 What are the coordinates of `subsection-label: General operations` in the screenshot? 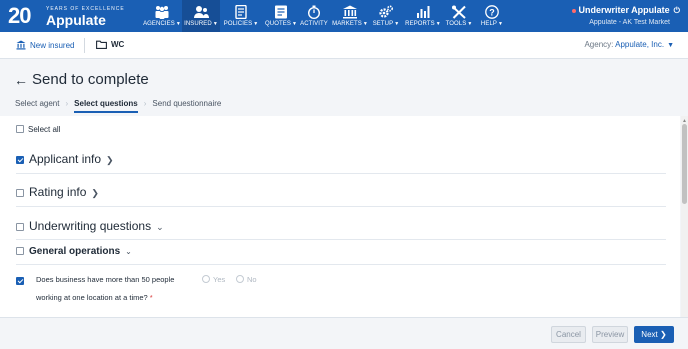 It's located at (75, 251).